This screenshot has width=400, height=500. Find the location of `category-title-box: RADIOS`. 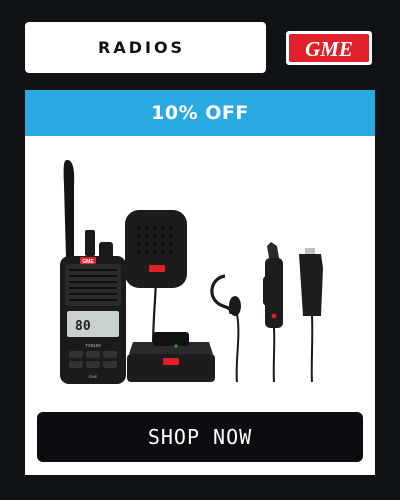

category-title-box: RADIOS is located at coordinates (145, 47).